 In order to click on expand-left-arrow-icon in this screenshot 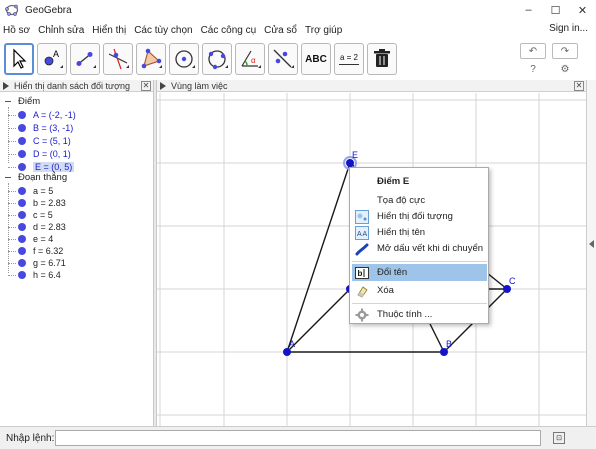, I will do `click(591, 244)`.